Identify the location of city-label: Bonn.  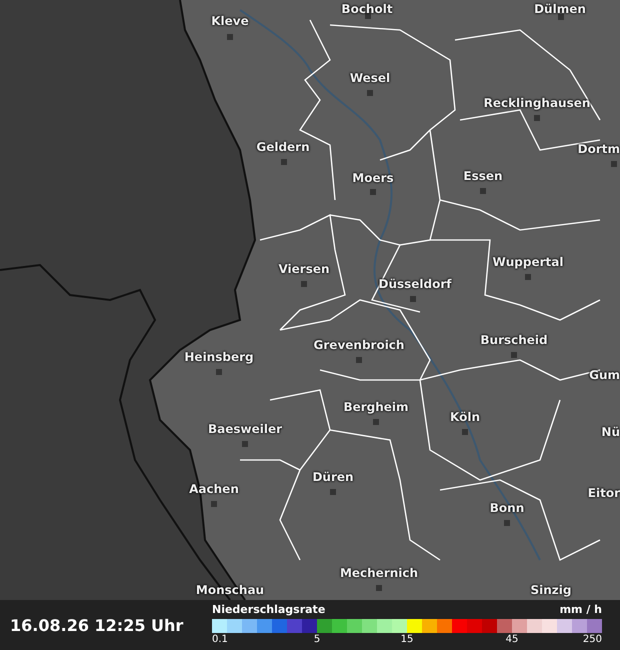
(507, 508).